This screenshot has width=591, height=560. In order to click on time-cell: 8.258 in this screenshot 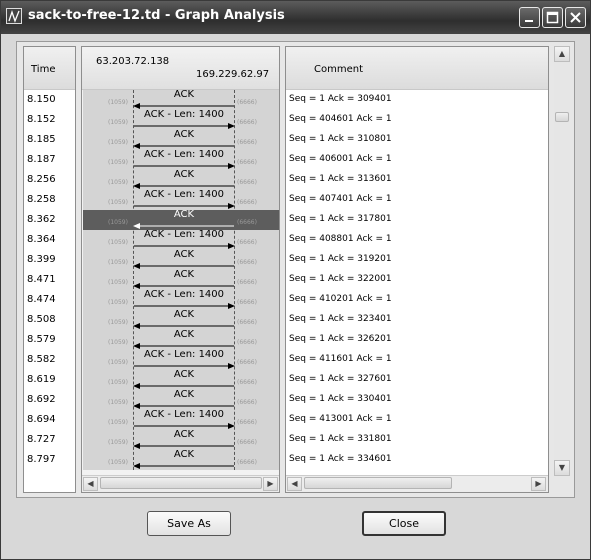, I will do `click(41, 199)`.